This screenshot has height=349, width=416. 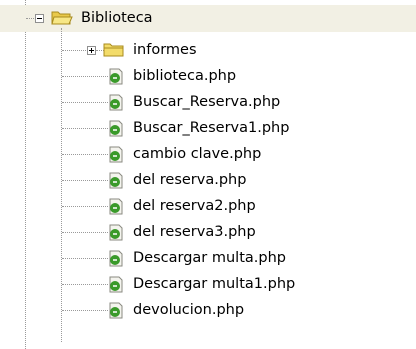 I want to click on tree-node-file: Descargar multa1.php, so click(x=208, y=284).